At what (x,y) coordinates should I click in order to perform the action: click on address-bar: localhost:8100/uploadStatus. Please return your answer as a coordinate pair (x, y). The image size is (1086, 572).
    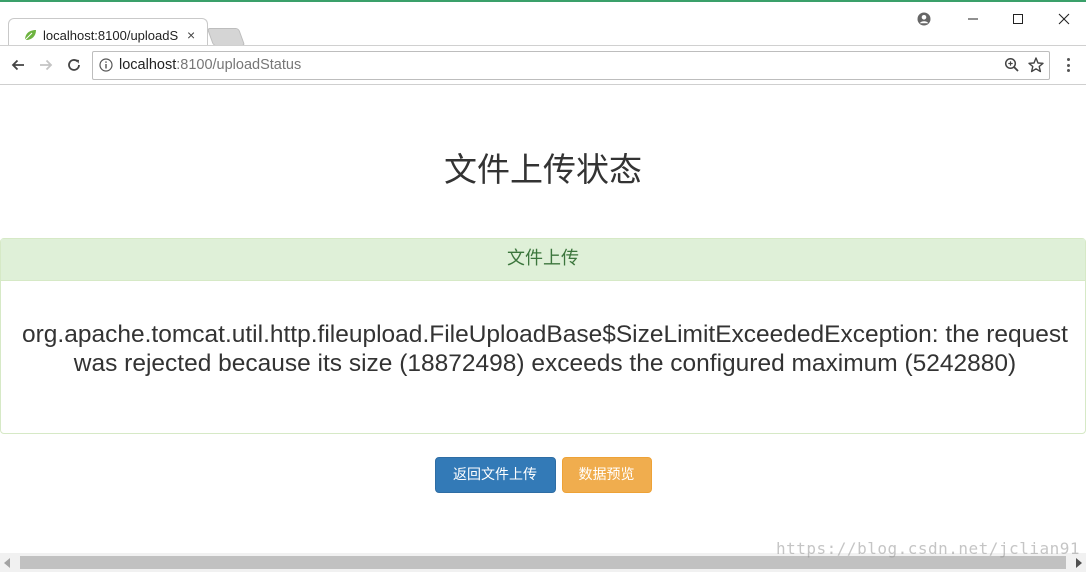
    Looking at the image, I should click on (571, 65).